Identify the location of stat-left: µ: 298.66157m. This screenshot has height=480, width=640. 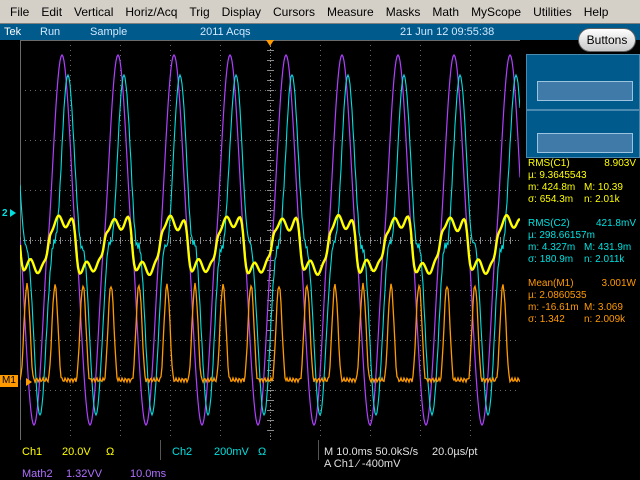
(561, 235).